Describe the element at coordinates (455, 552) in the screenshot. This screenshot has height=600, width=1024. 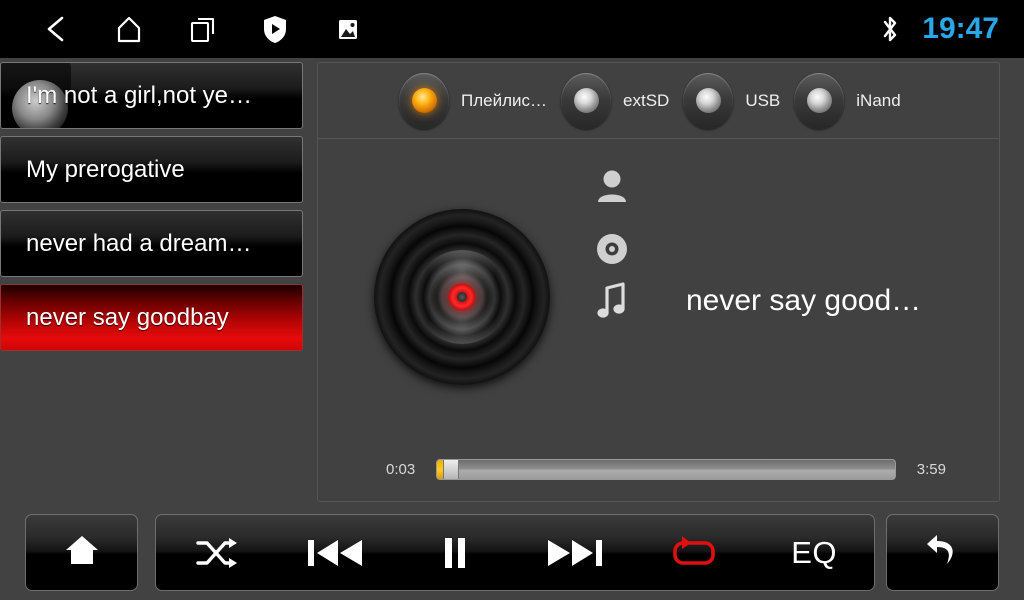
I see `play-pause-button` at that location.